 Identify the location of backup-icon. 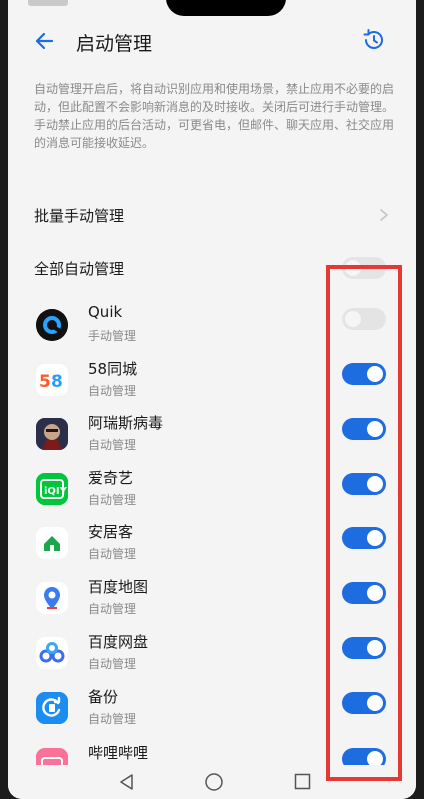
(52, 708).